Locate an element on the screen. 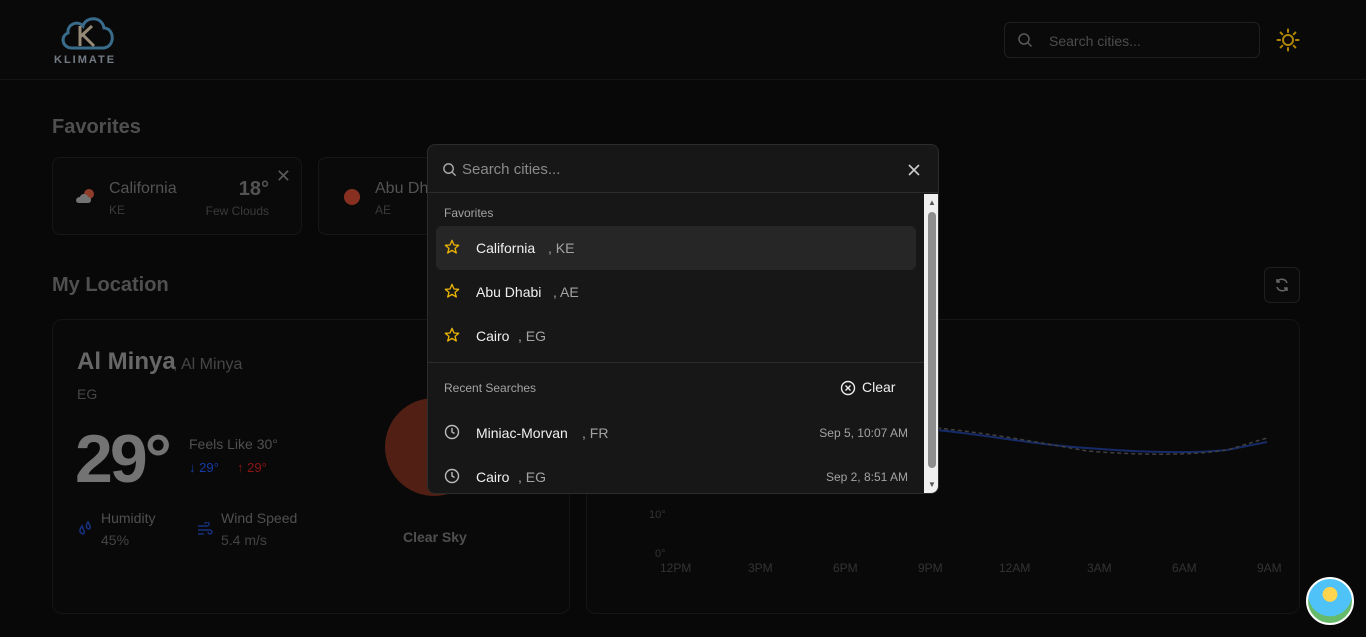 The image size is (1366, 637). item-city-name: Abu Dhabi is located at coordinates (509, 292).